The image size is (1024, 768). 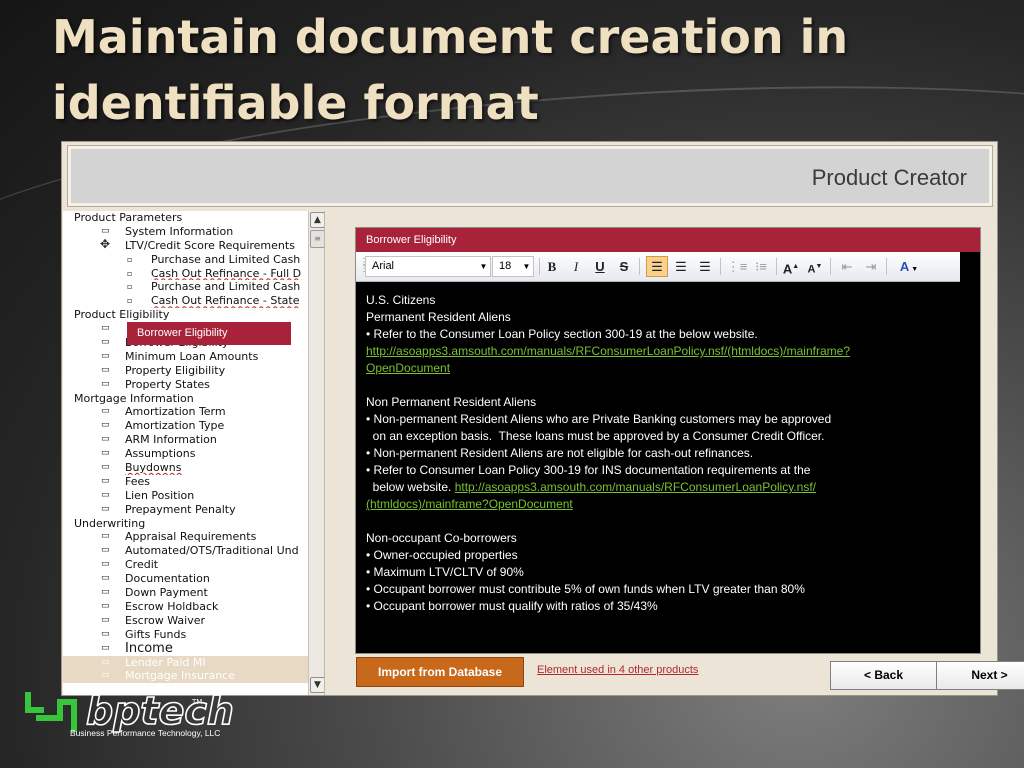 I want to click on tree-selected-item: Borrower Eligibility, so click(x=209, y=333).